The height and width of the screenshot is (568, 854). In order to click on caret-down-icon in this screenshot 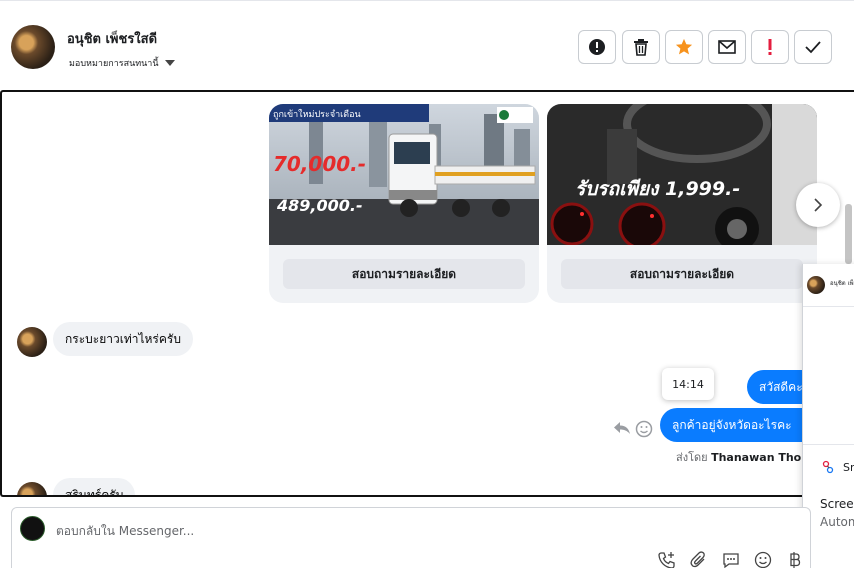, I will do `click(169, 63)`.